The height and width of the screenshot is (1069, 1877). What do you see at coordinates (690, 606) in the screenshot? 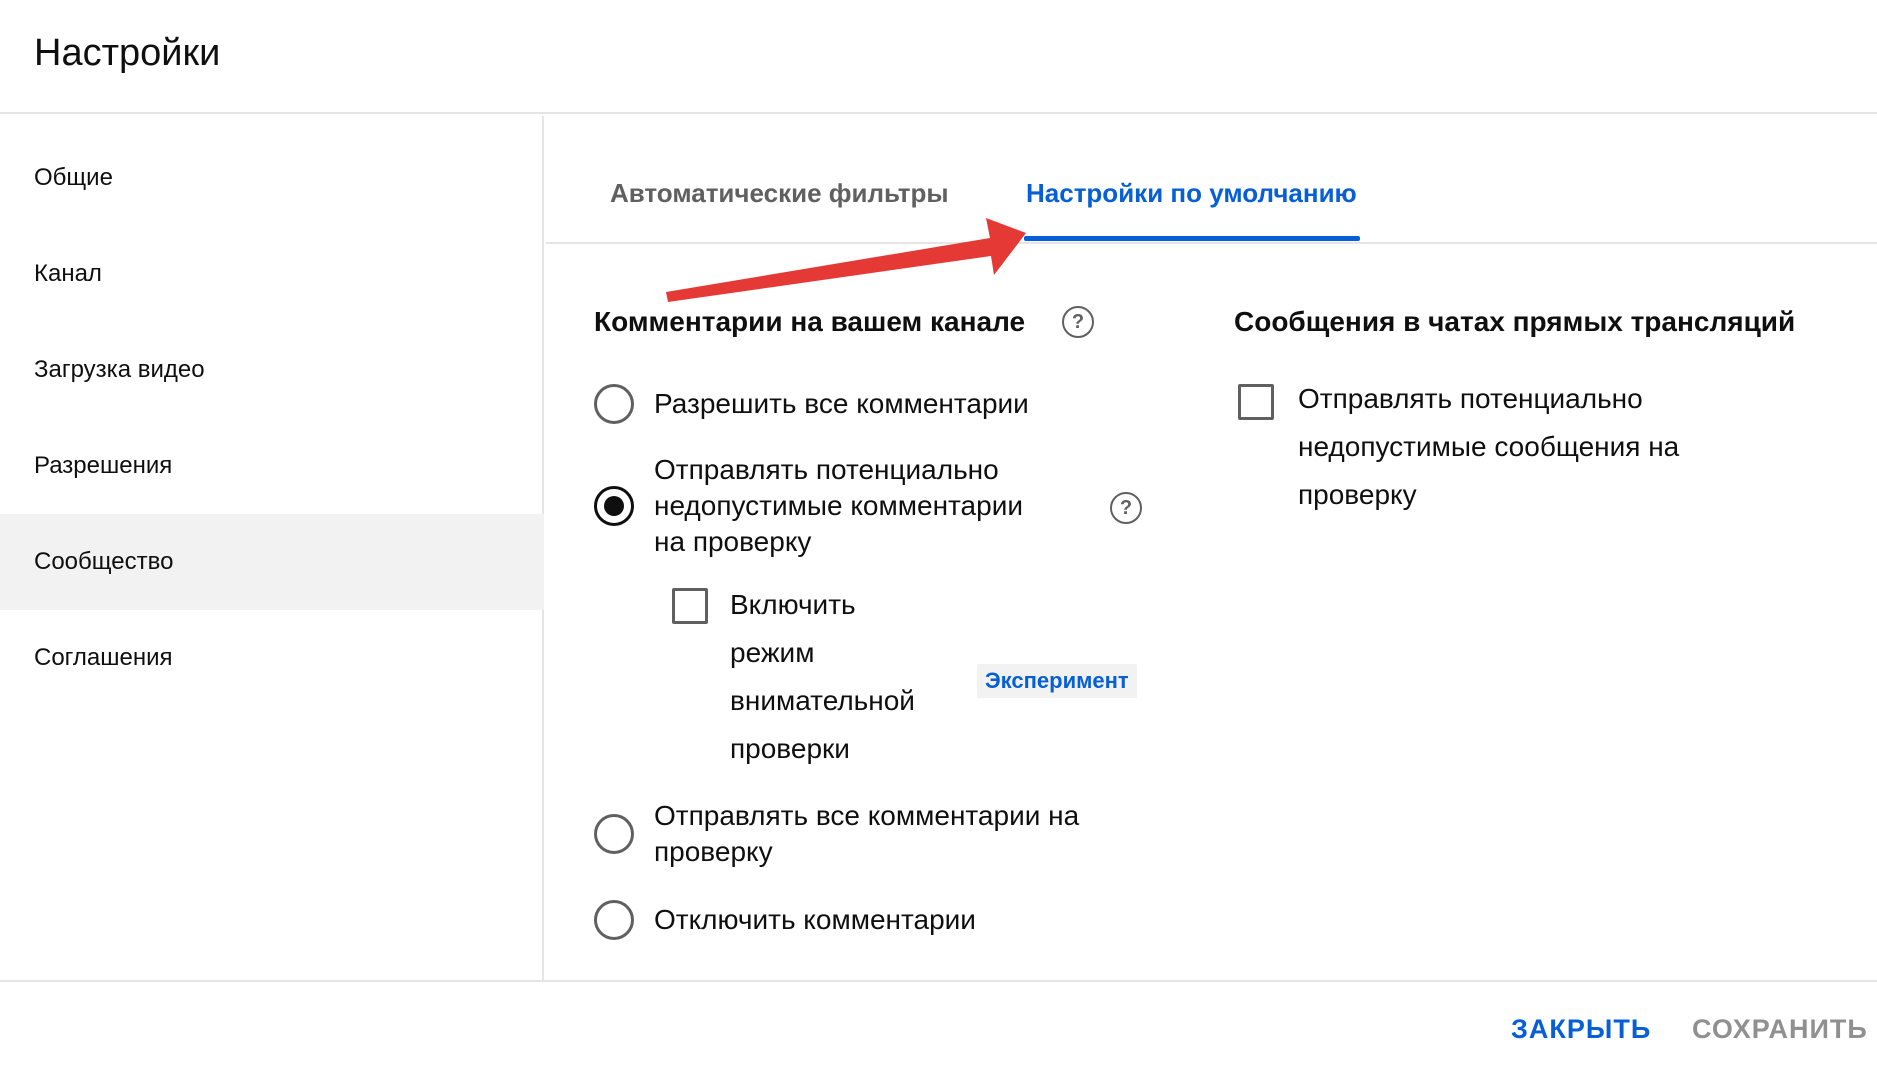
I see `checkbox-strict-mode` at bounding box center [690, 606].